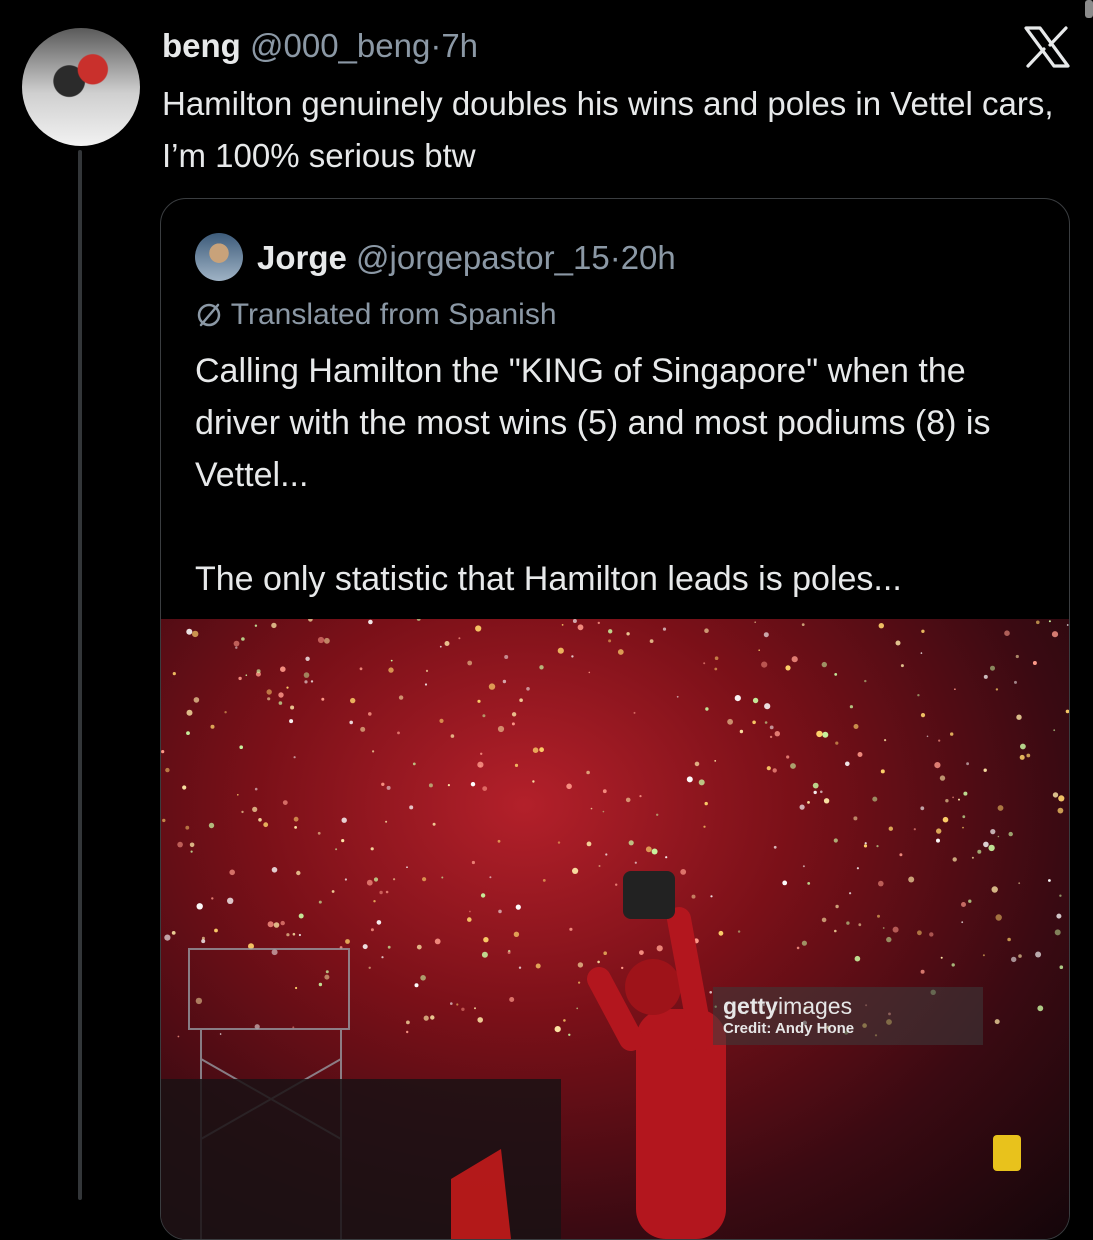 Image resolution: width=1093 pixels, height=1240 pixels. What do you see at coordinates (1007, 1153) in the screenshot?
I see `ferrari-badge-icon` at bounding box center [1007, 1153].